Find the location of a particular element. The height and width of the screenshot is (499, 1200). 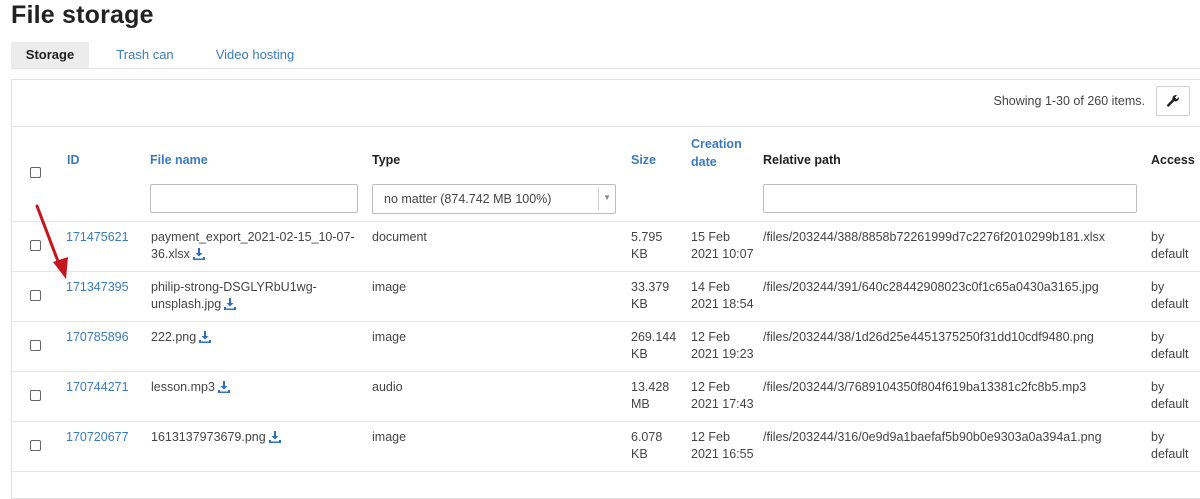

date-time: 2021 16:55 is located at coordinates (722, 454).